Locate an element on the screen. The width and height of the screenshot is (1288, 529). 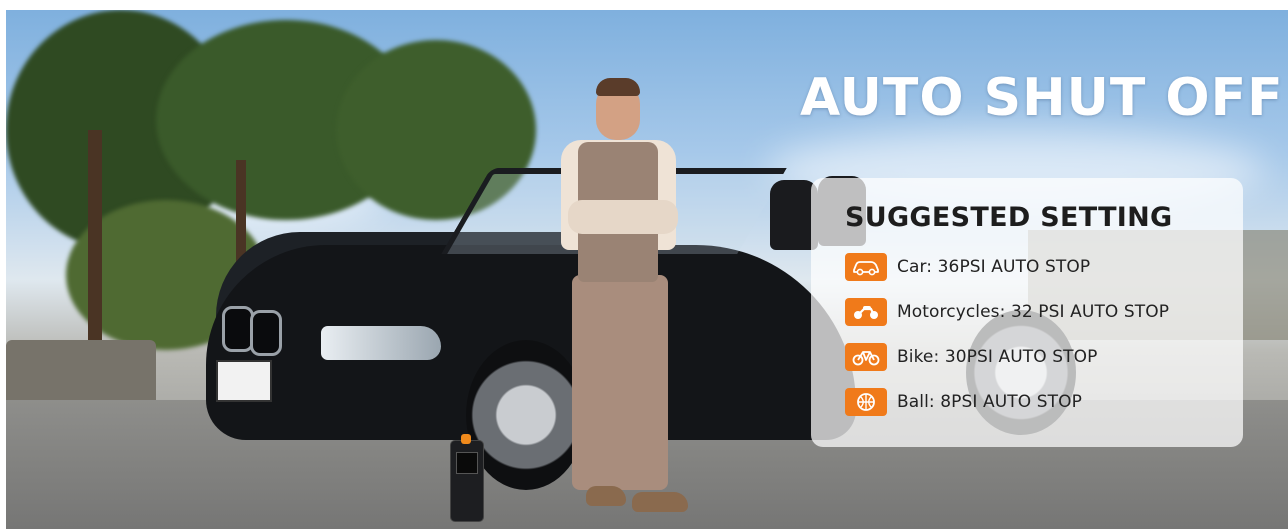
setting-label-ball: Ball: 8PSI AUTO STOP is located at coordinates (989, 402).